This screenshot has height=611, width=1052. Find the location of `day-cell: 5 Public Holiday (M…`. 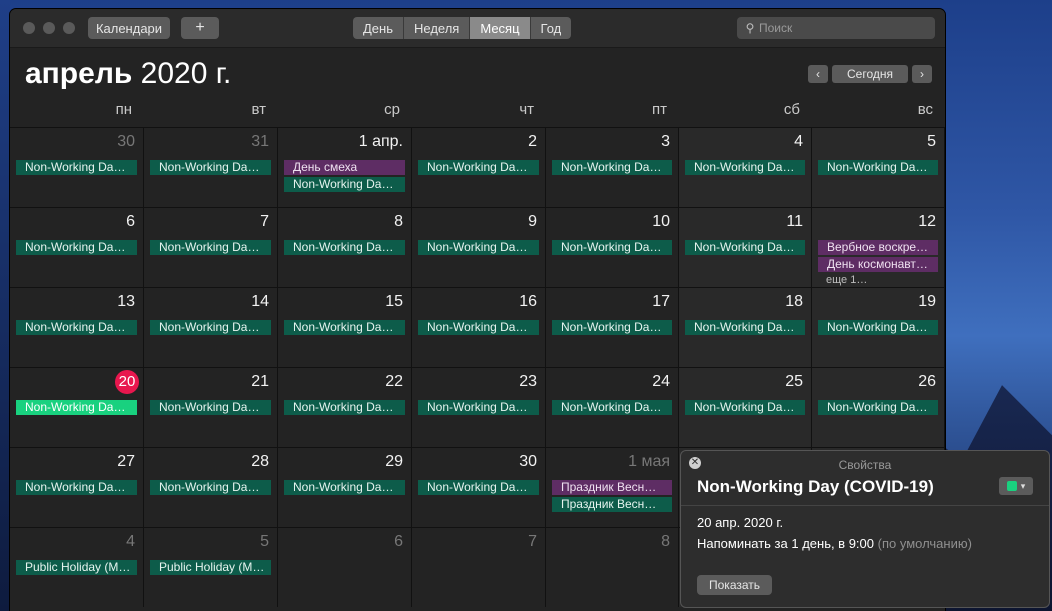

day-cell: 5 Public Holiday (M… is located at coordinates (211, 567).